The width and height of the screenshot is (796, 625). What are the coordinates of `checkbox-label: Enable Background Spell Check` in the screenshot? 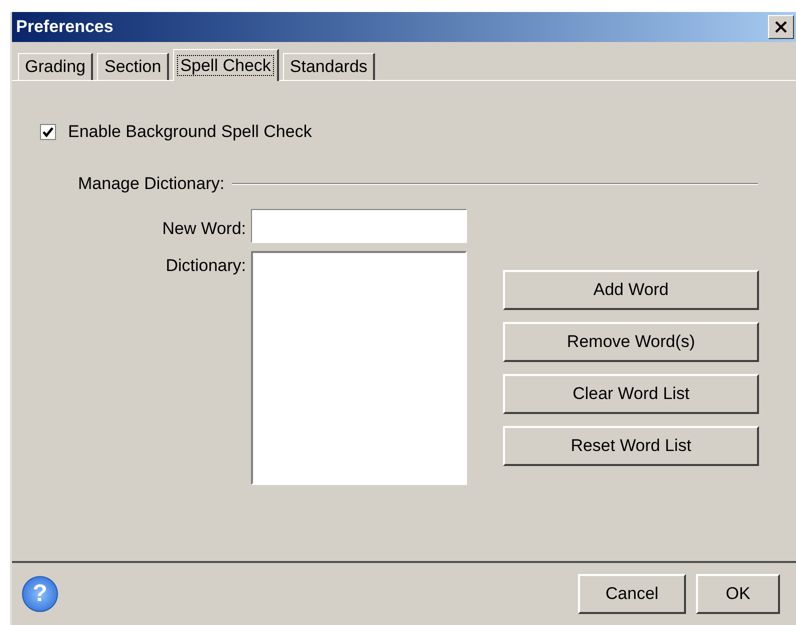 It's located at (190, 132).